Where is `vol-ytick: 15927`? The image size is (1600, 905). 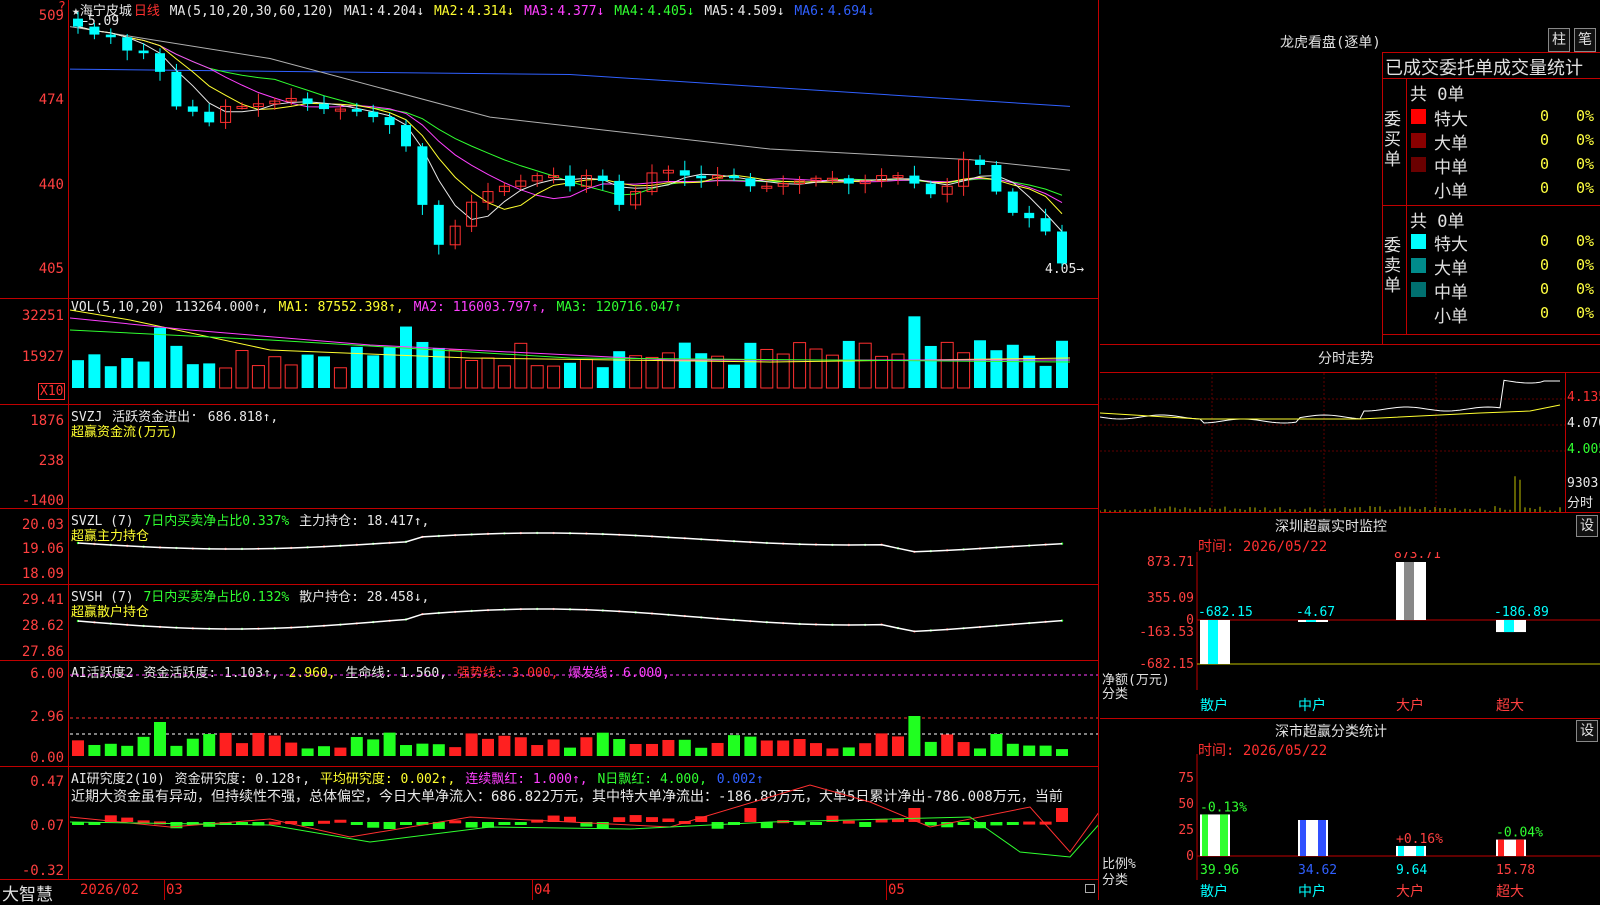 vol-ytick: 15927 is located at coordinates (42, 357).